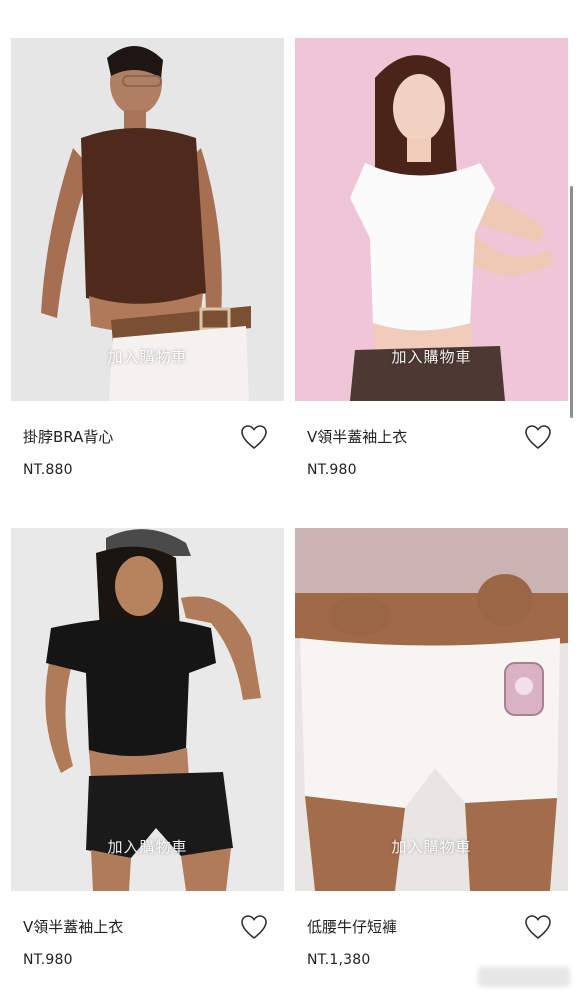 Image resolution: width=579 pixels, height=1000 pixels. I want to click on product-name: 低腰牛仔短褲, so click(352, 926).